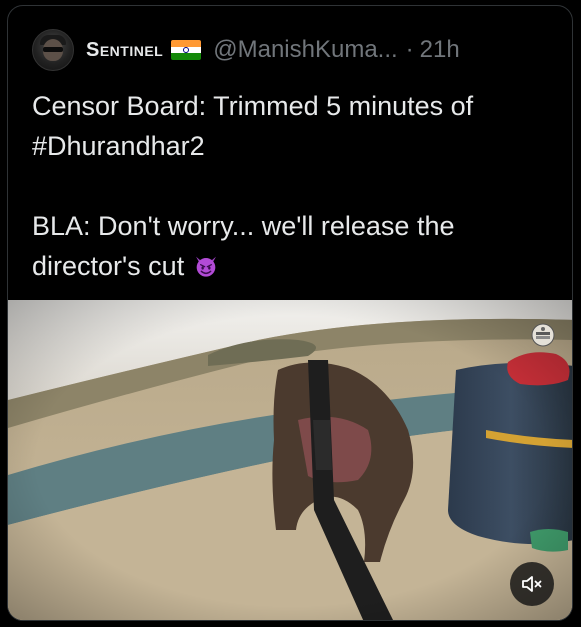  What do you see at coordinates (297, 146) in the screenshot?
I see `hashtag-link: #Dhurandhar2` at bounding box center [297, 146].